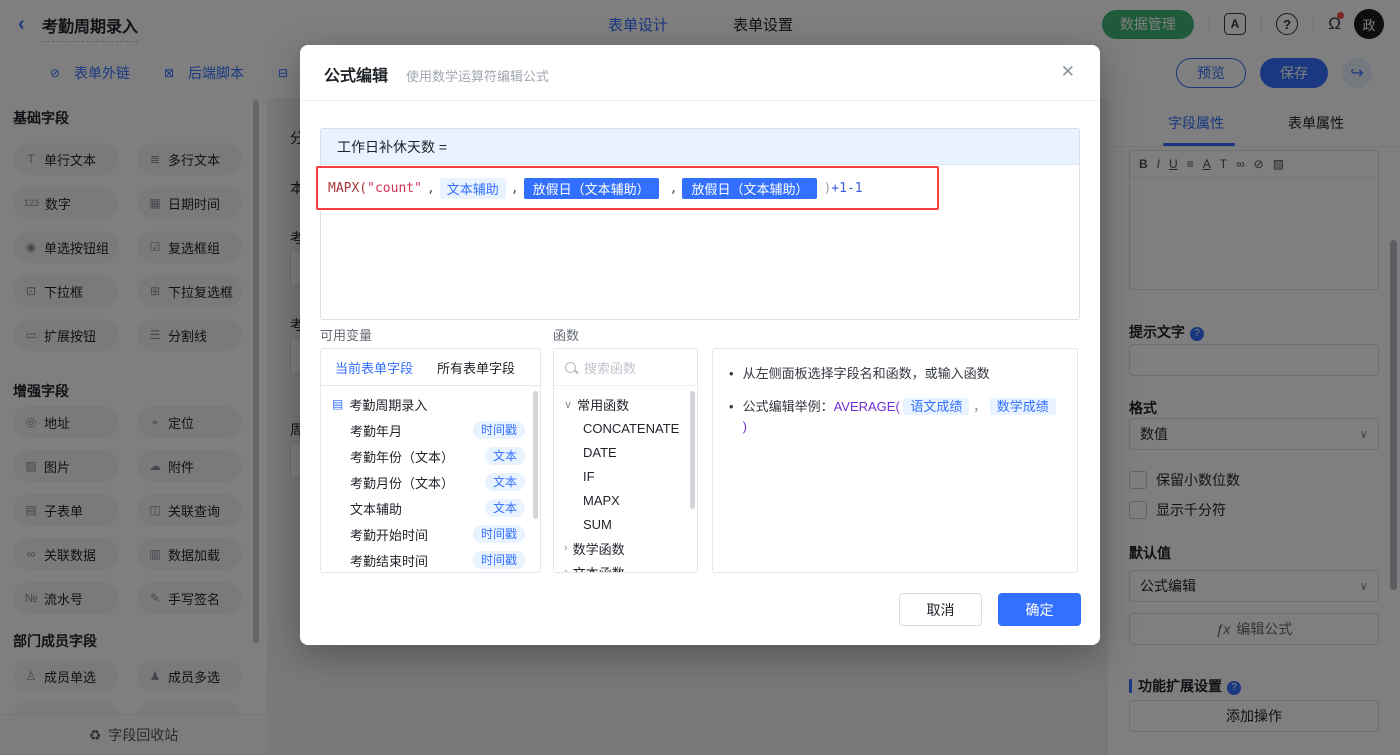 The image size is (1400, 755). Describe the element at coordinates (625, 452) in the screenshot. I see `function-item: DATE` at that location.